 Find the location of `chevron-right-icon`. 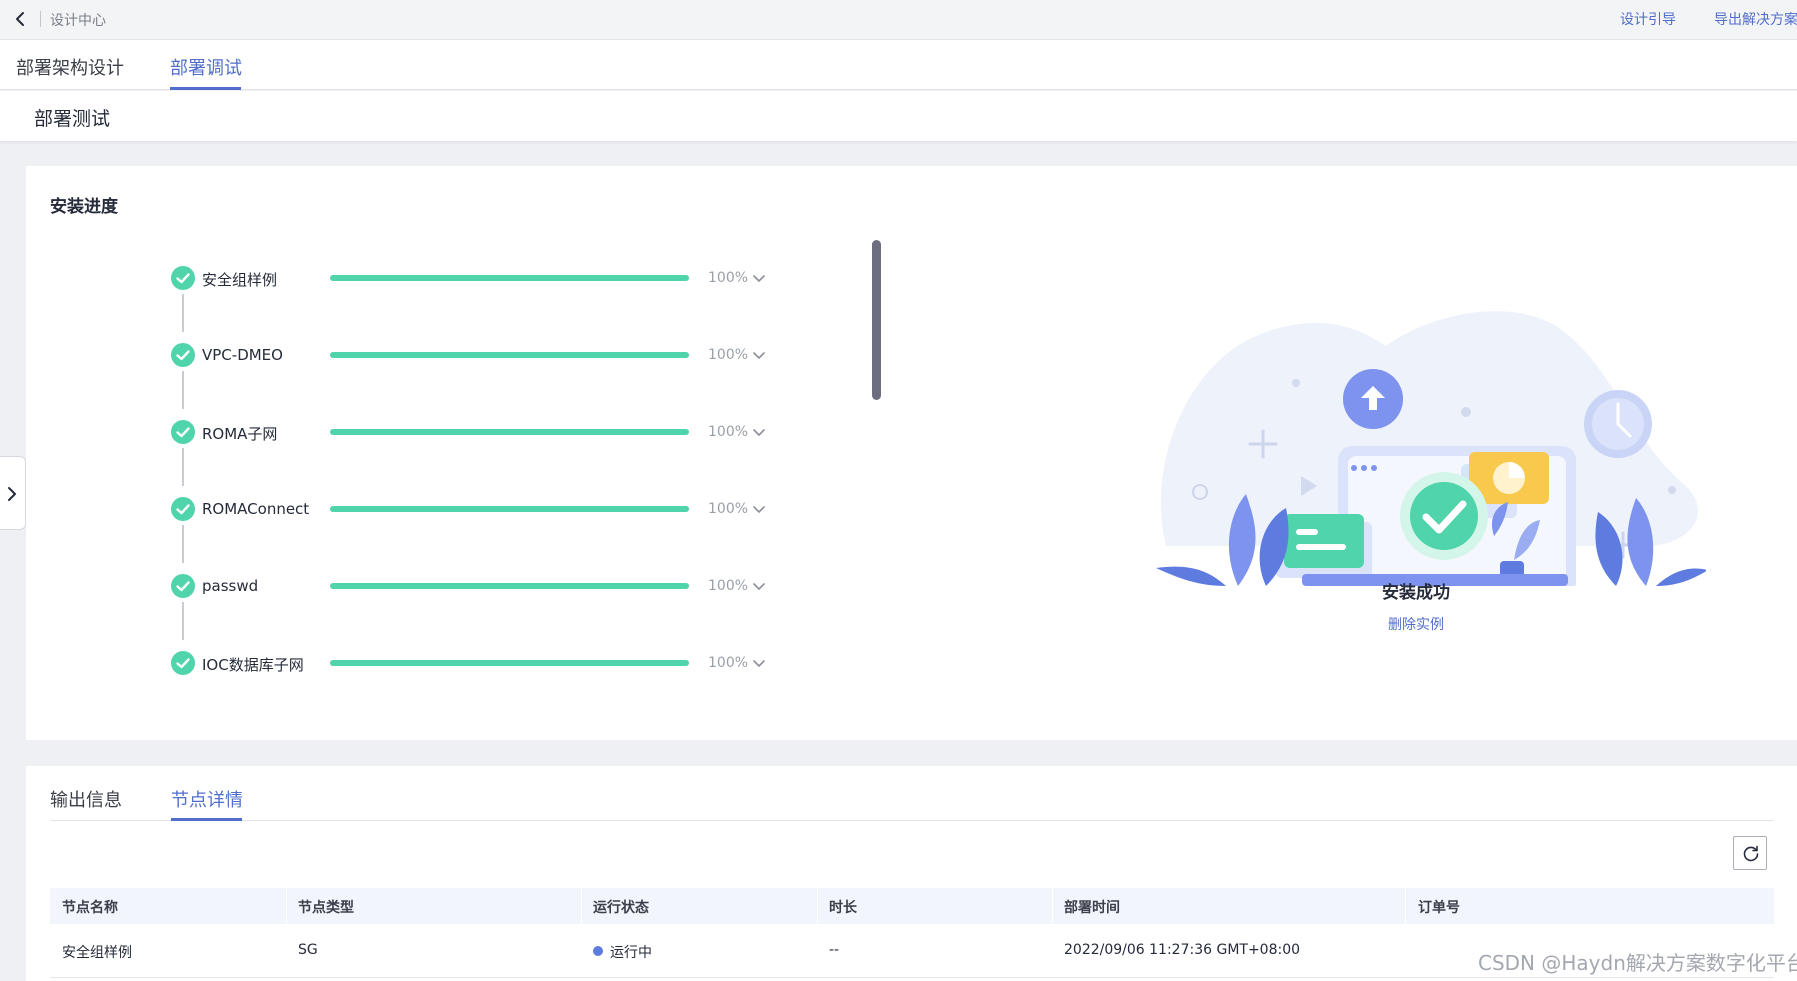

chevron-right-icon is located at coordinates (12, 494).